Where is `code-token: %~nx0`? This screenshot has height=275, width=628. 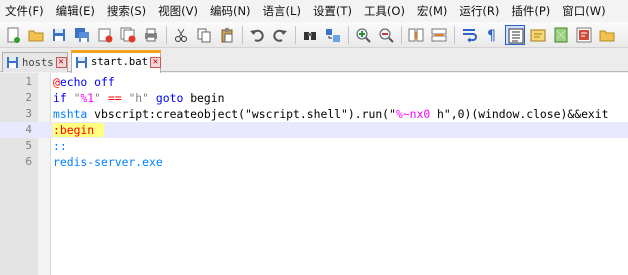
code-token: %~nx0 is located at coordinates (413, 114).